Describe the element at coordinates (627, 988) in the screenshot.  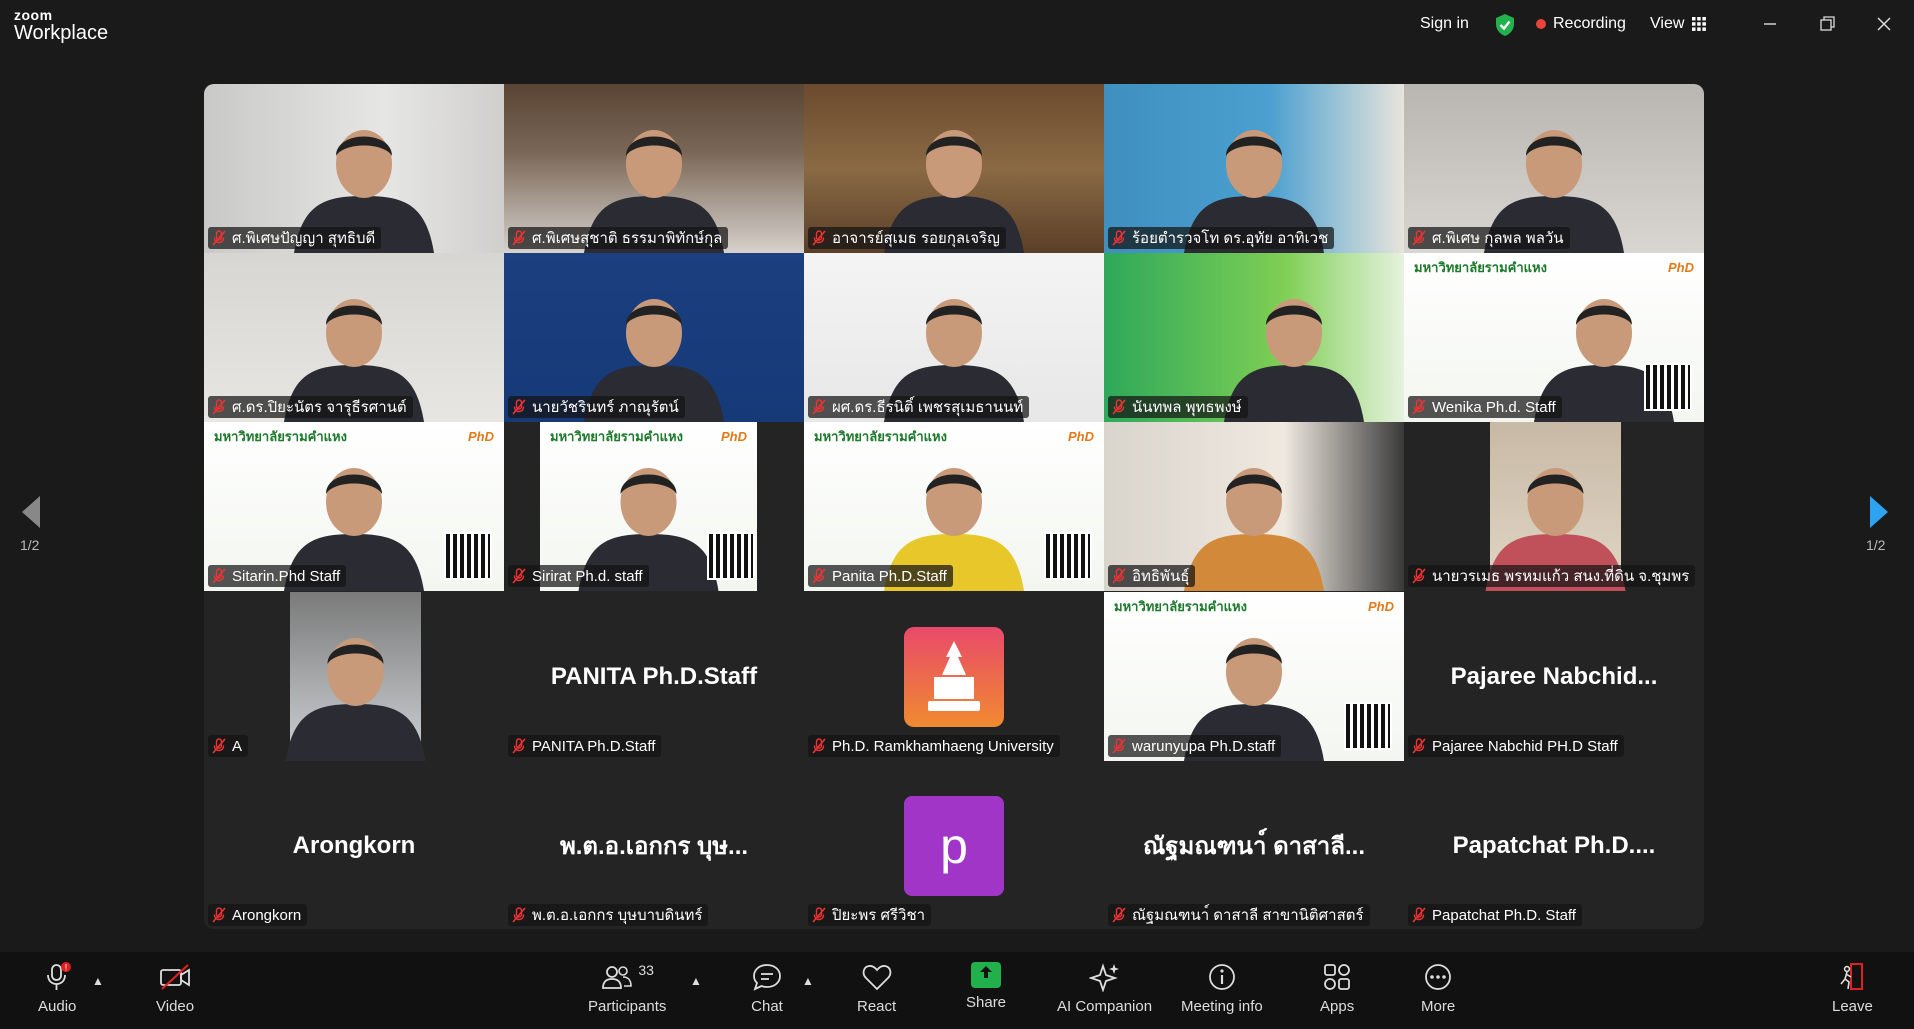
I see `participants-button: 33 Participants` at that location.